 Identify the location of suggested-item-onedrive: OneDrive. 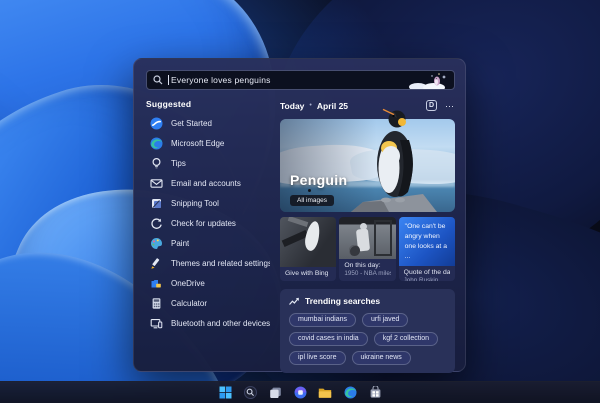
(208, 283).